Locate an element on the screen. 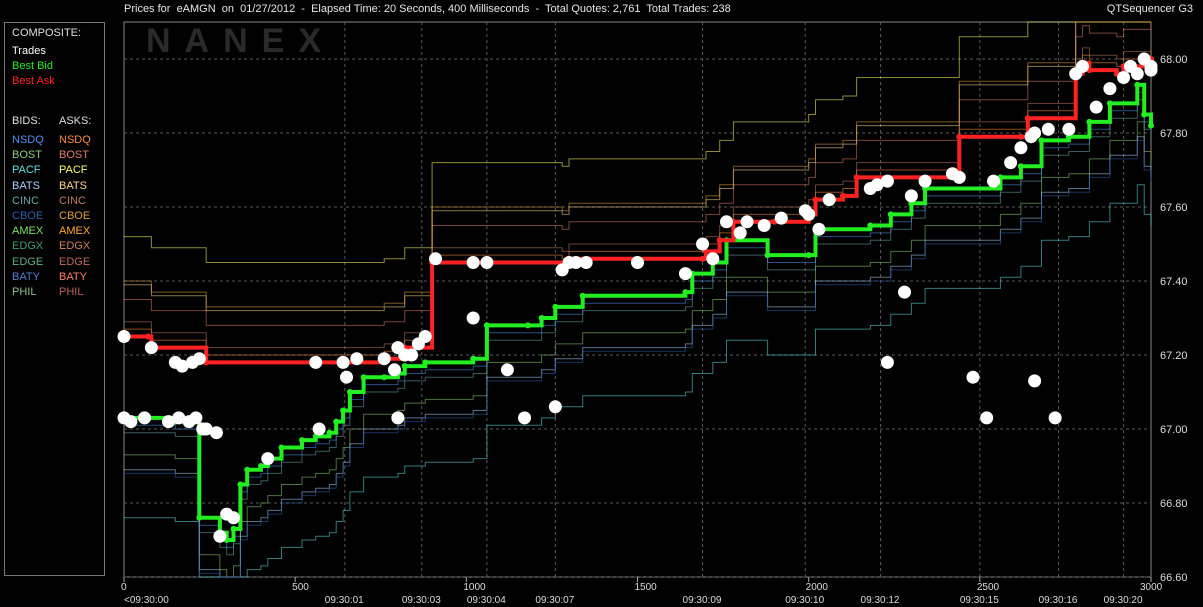 The width and height of the screenshot is (1203, 607). y-tick-label: 67.00 is located at coordinates (1174, 430).